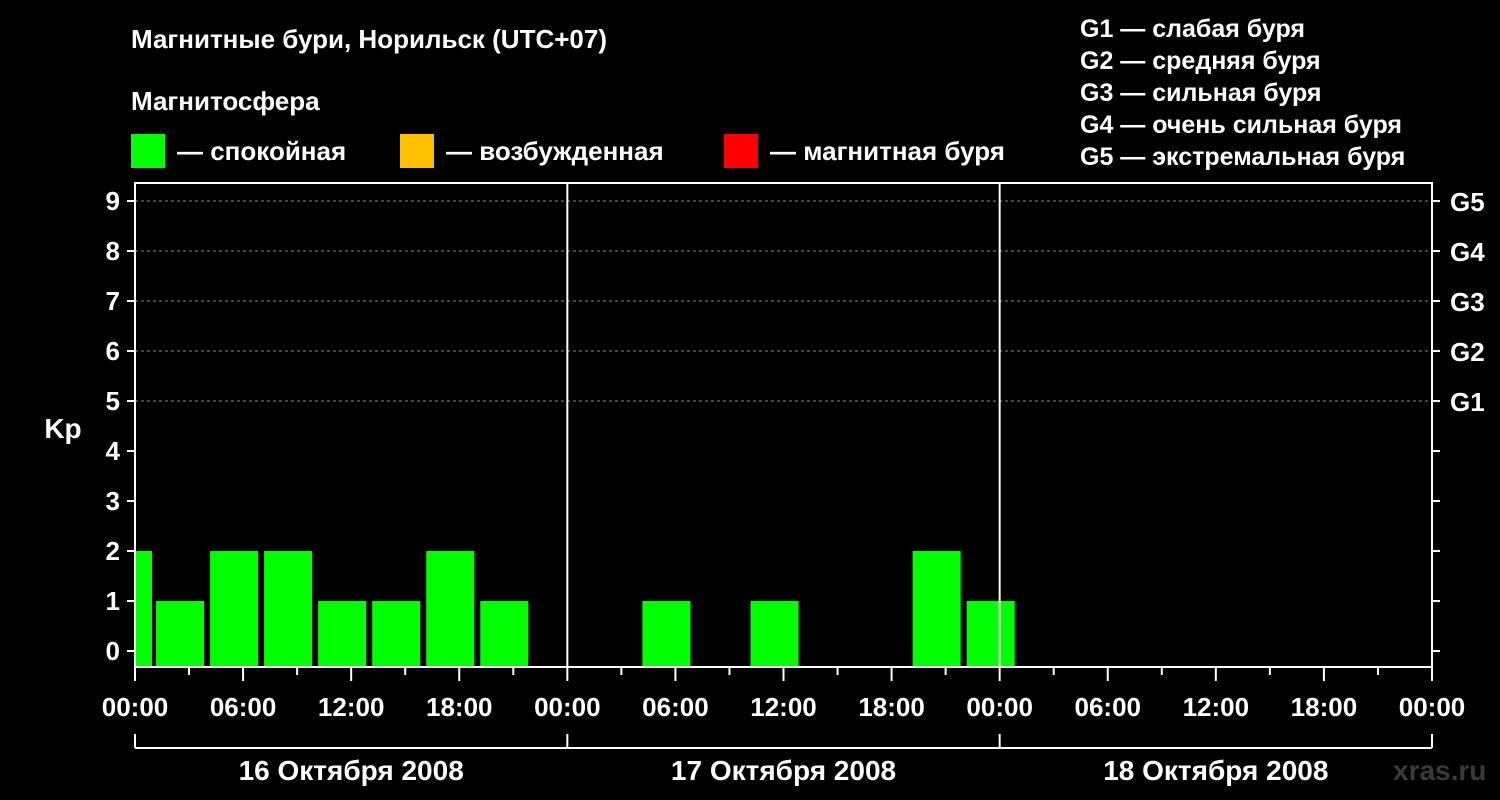 Image resolution: width=1500 pixels, height=800 pixels. Describe the element at coordinates (783, 770) in the screenshot. I see `day-label: 17 Октября 2008` at that location.